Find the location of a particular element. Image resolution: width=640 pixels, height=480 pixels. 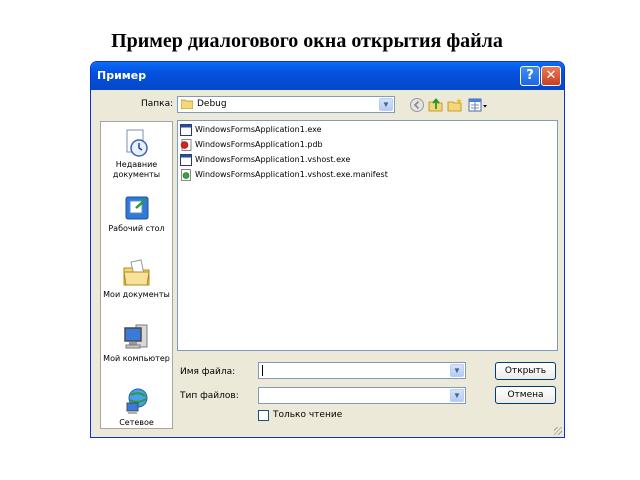

place-my-documents: Мои документы is located at coordinates (136, 279).